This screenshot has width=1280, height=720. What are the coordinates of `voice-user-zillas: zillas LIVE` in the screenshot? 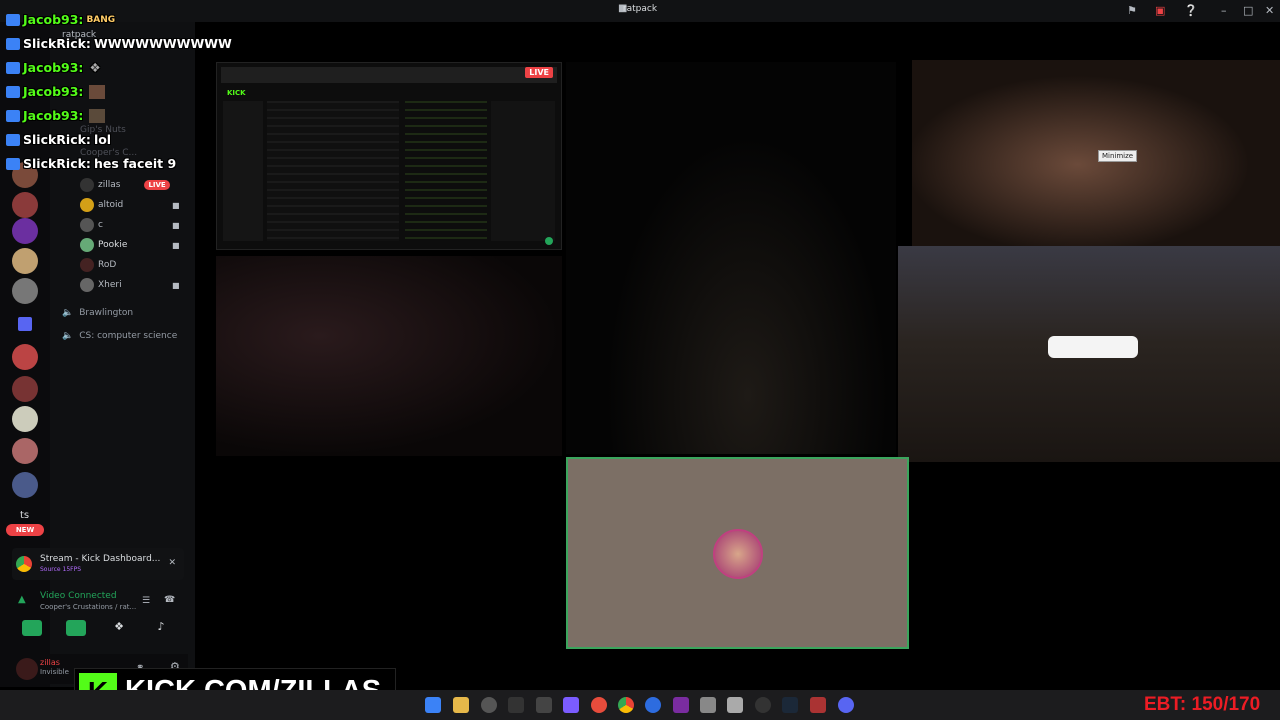 It's located at (125, 185).